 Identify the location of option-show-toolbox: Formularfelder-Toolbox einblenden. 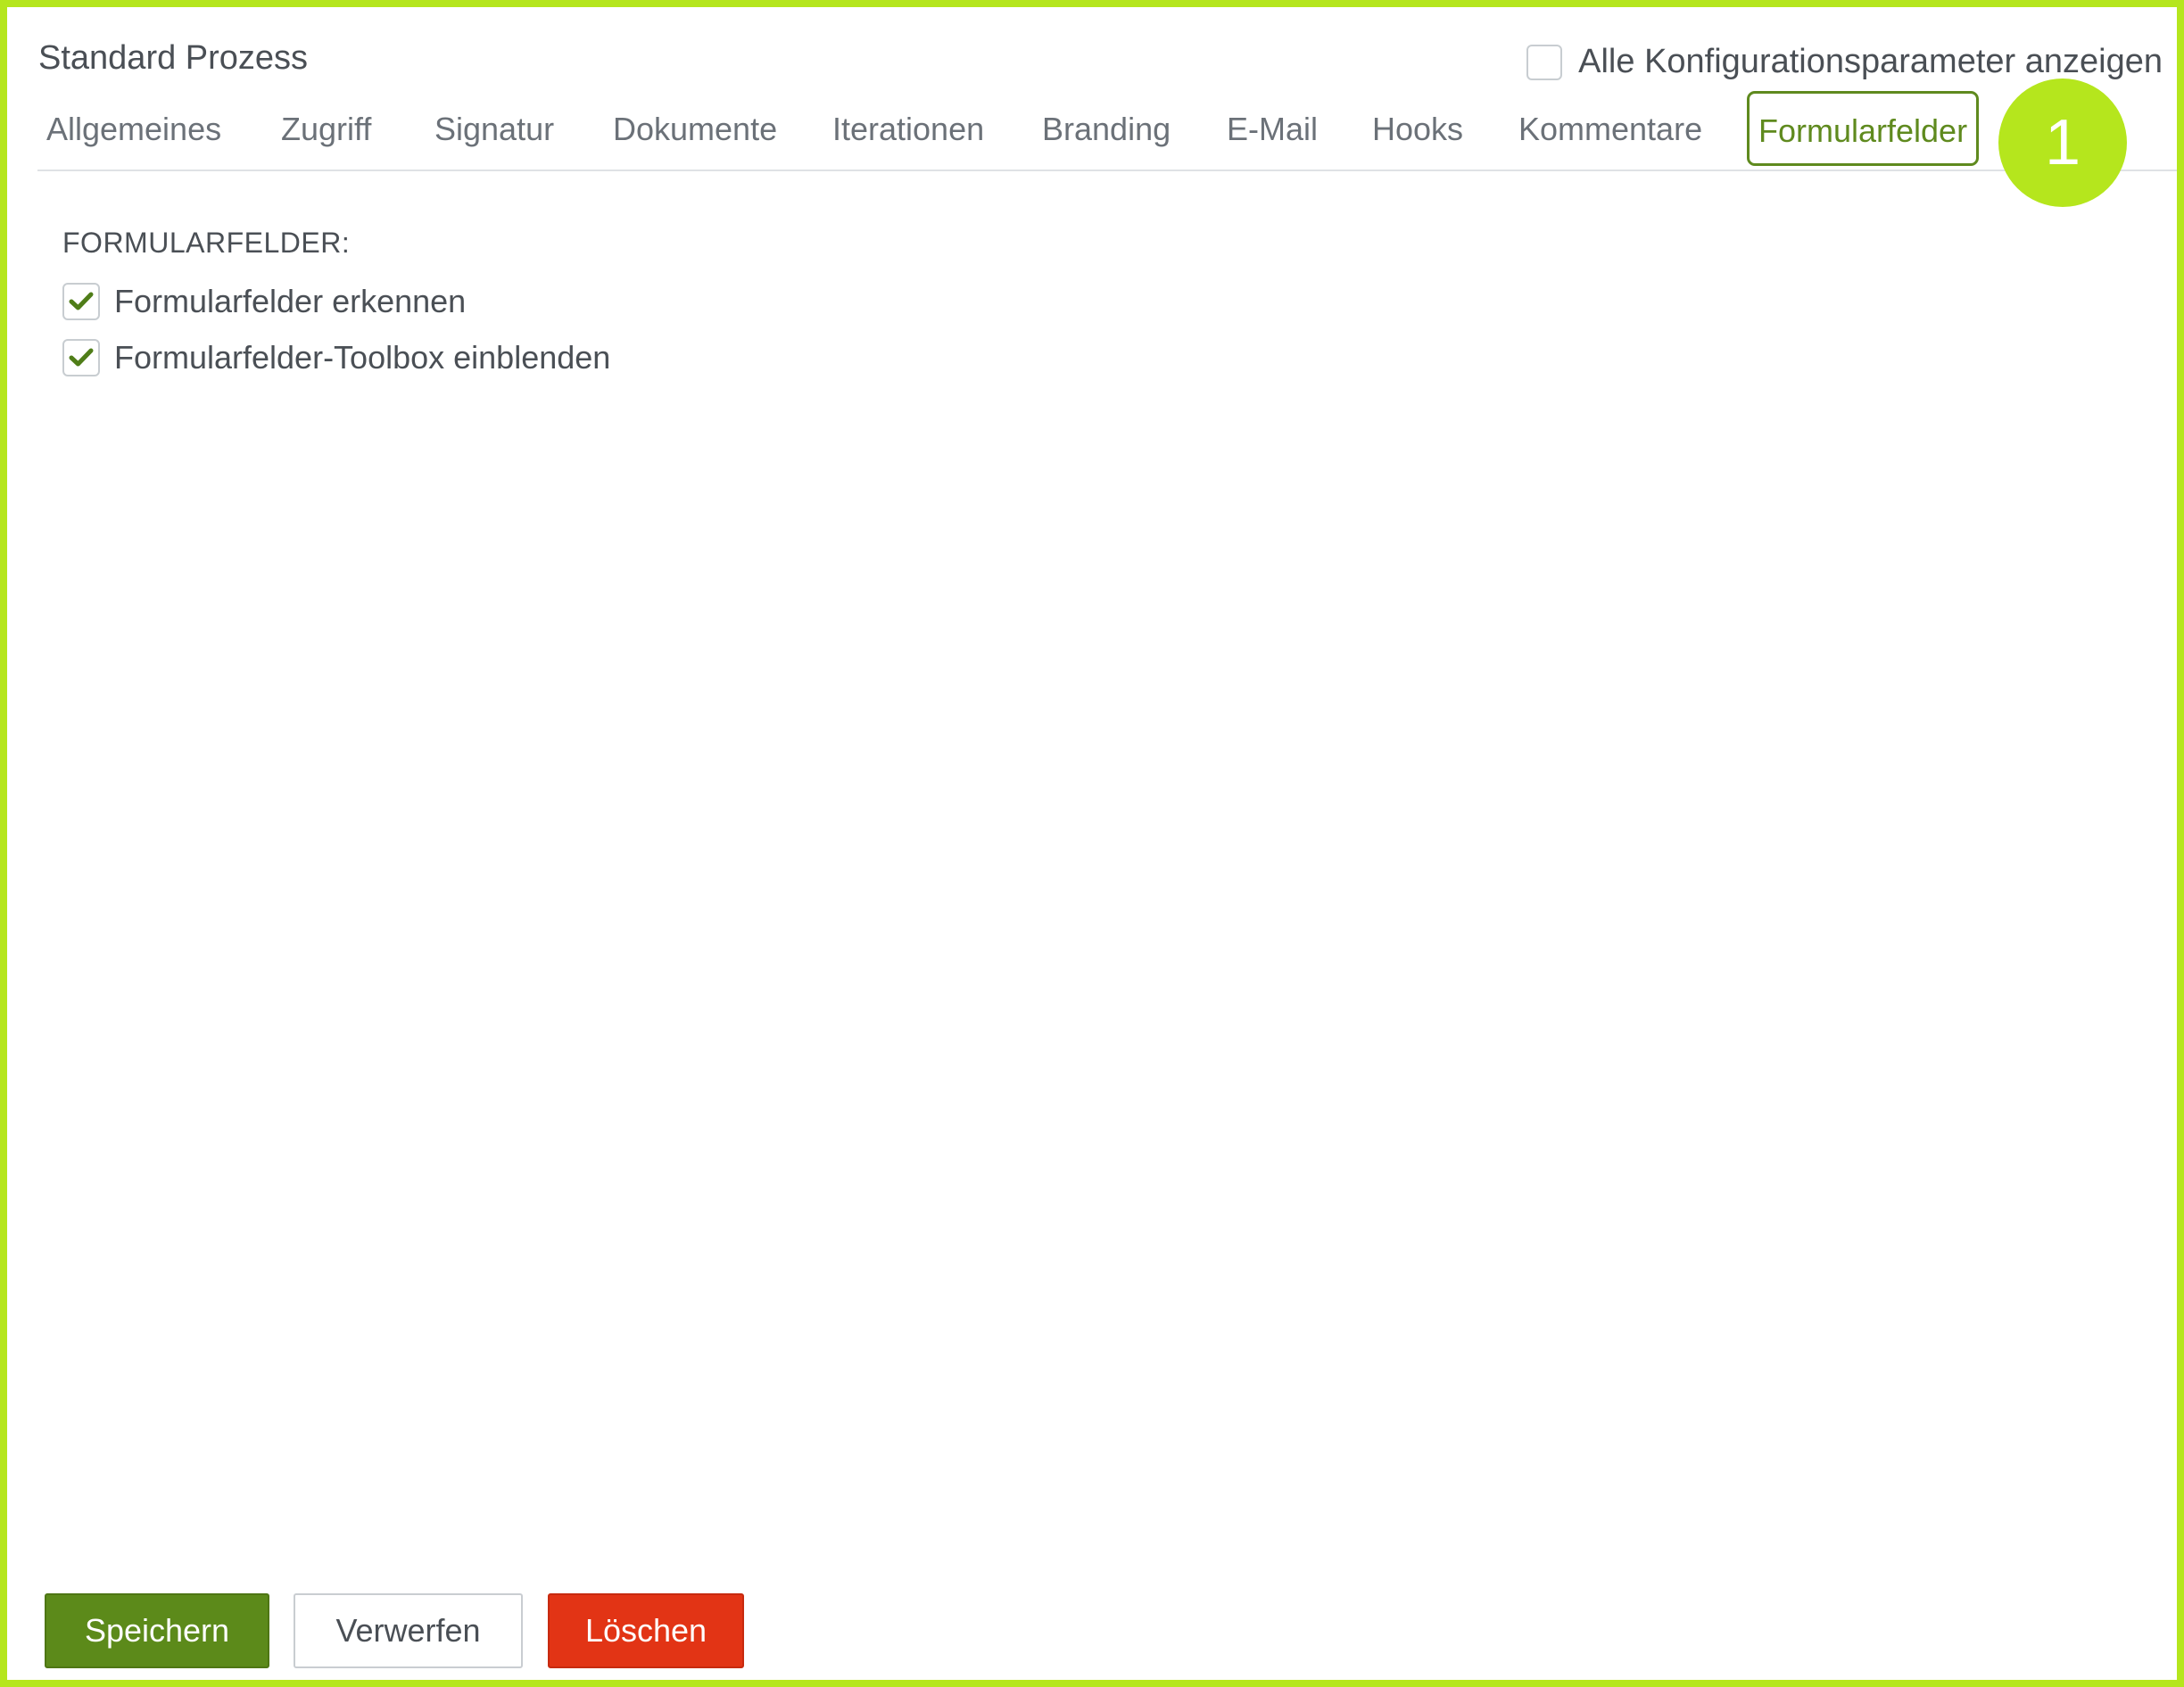
(336, 358).